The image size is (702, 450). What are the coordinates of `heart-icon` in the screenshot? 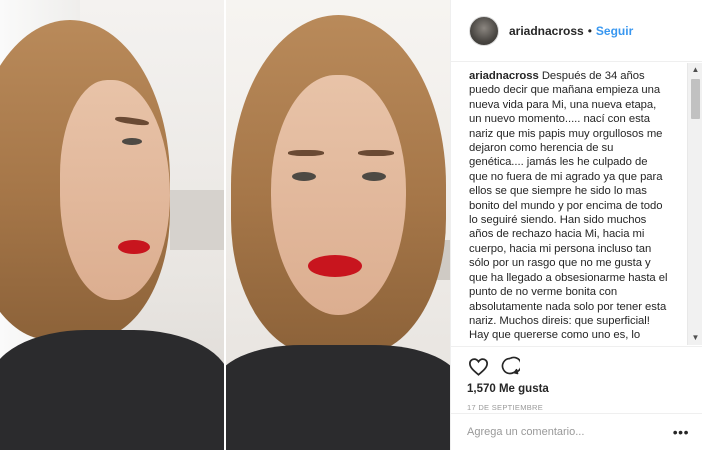 It's located at (478, 366).